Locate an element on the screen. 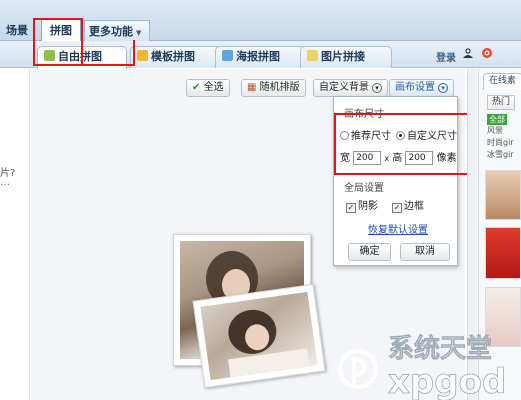  svg-text: xpgod is located at coordinates (447, 381).